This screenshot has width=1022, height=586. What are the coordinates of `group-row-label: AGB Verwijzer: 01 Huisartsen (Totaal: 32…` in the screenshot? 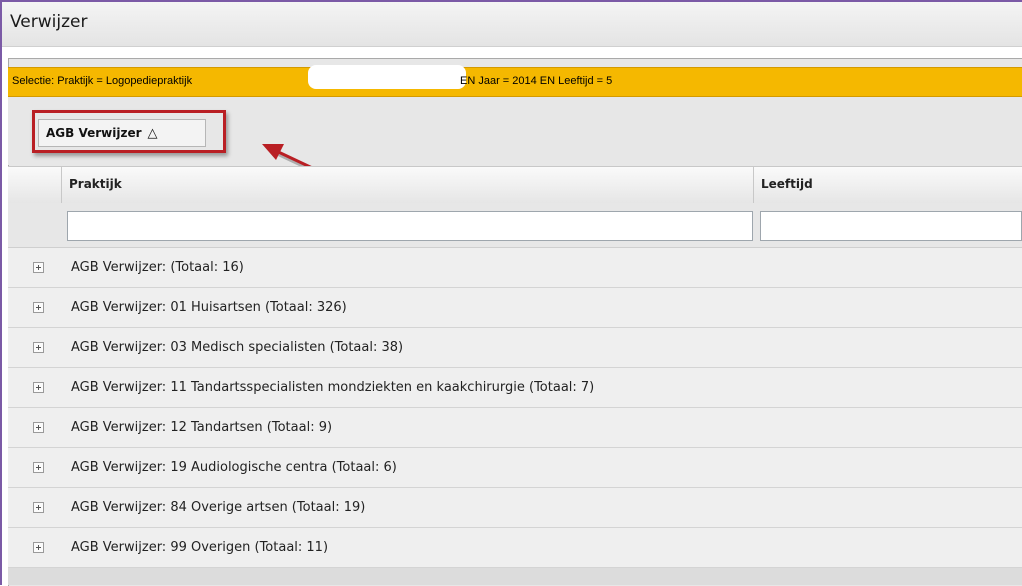 It's located at (209, 307).